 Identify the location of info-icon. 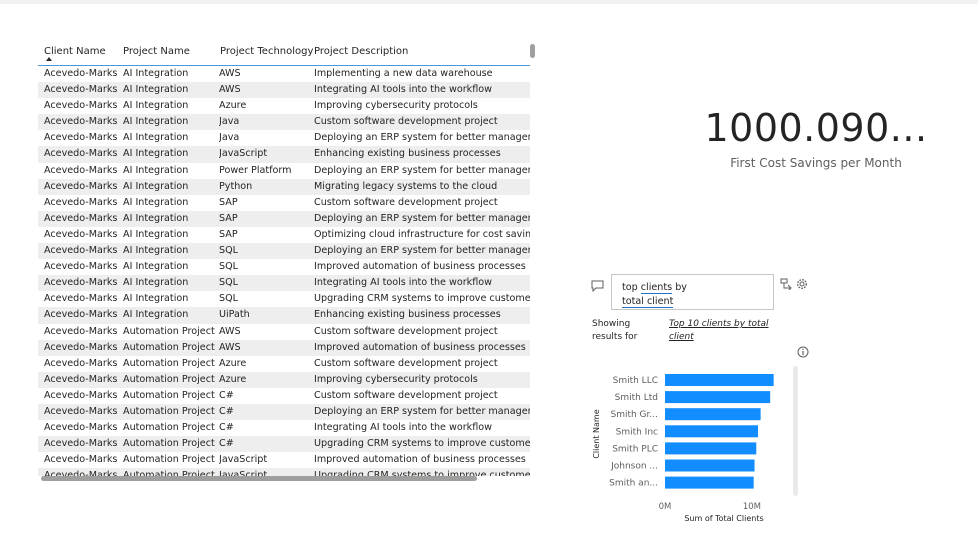
(803, 352).